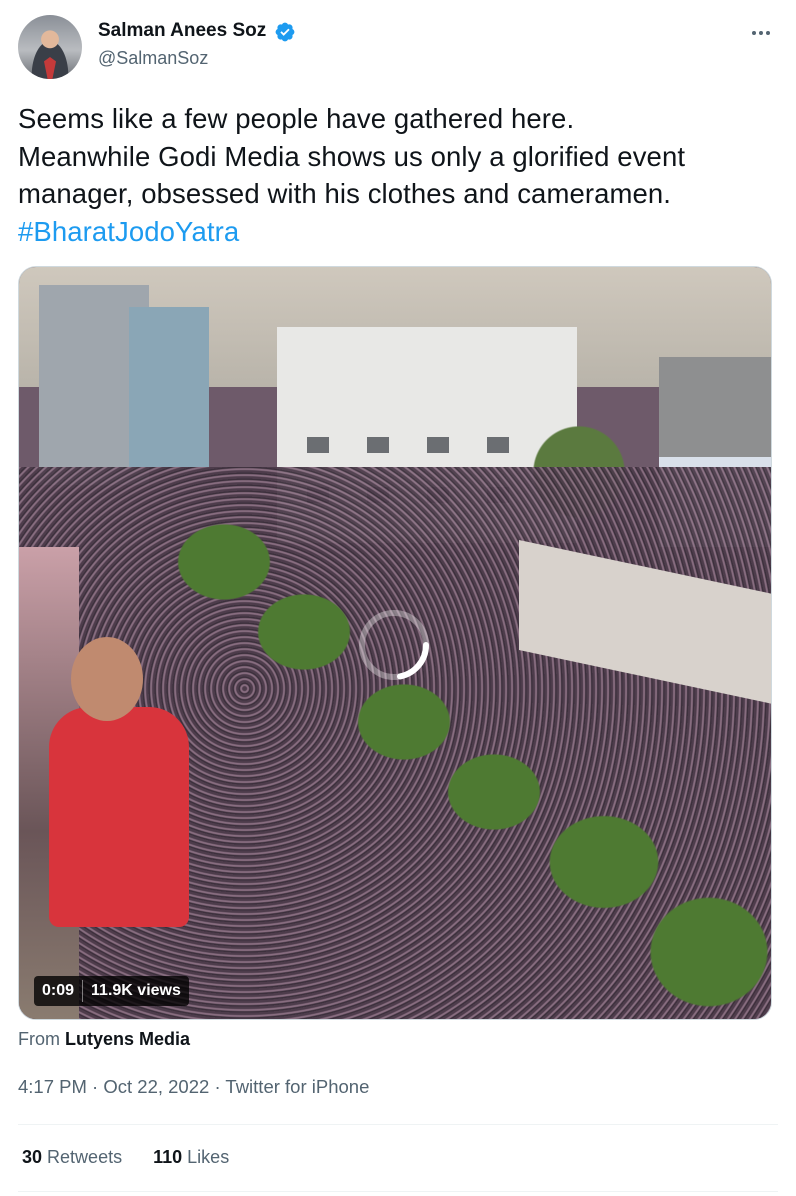 The height and width of the screenshot is (1196, 796). I want to click on likes-stat-link: 110 Likes, so click(191, 1157).